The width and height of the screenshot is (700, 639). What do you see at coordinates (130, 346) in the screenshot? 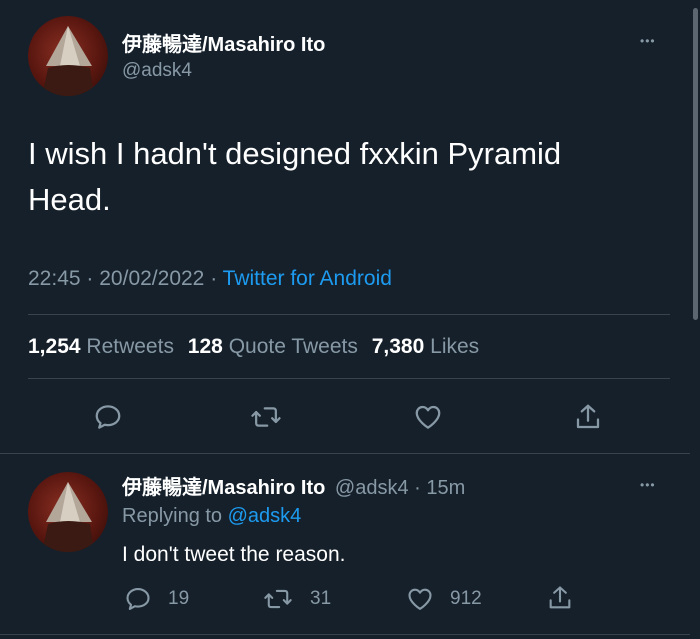
I see `retweets-label: Retweets` at bounding box center [130, 346].